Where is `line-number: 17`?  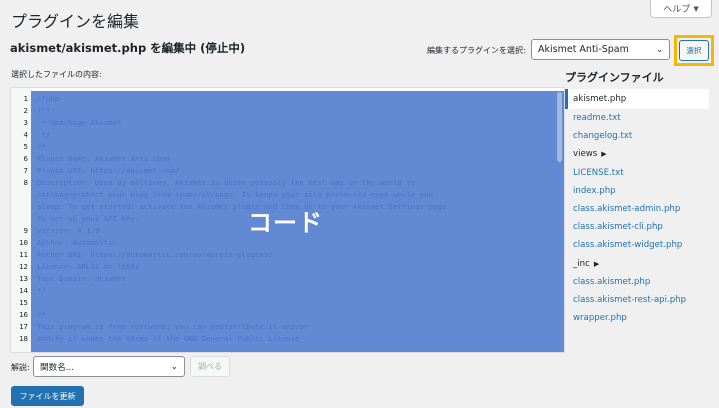 line-number: 17 is located at coordinates (23, 326).